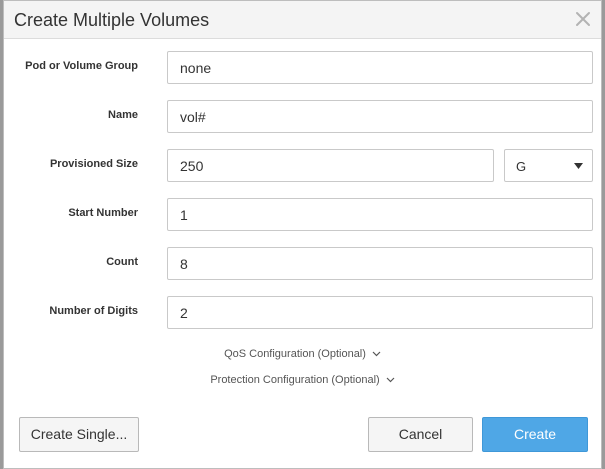 This screenshot has width=605, height=469. What do you see at coordinates (380, 116) in the screenshot?
I see `name-input` at bounding box center [380, 116].